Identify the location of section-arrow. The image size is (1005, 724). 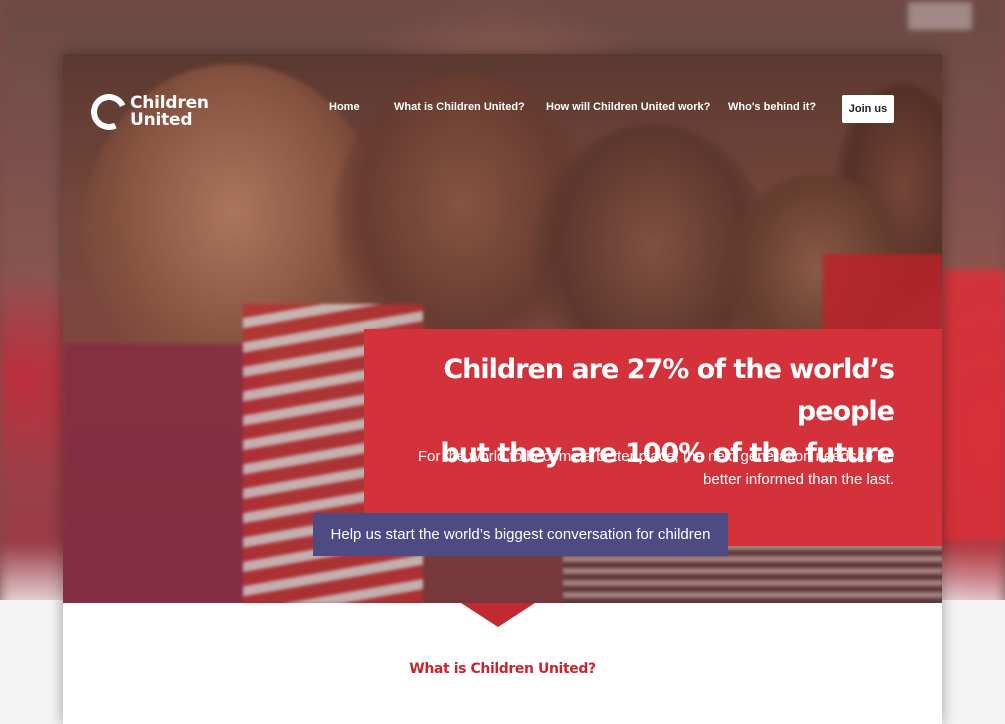
(498, 615).